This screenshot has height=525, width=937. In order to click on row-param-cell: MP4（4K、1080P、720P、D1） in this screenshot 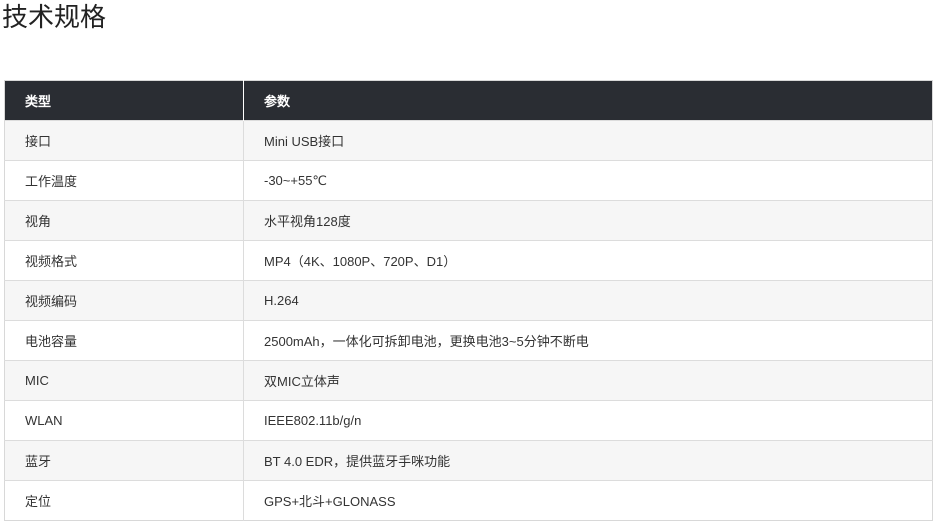, I will do `click(588, 260)`.